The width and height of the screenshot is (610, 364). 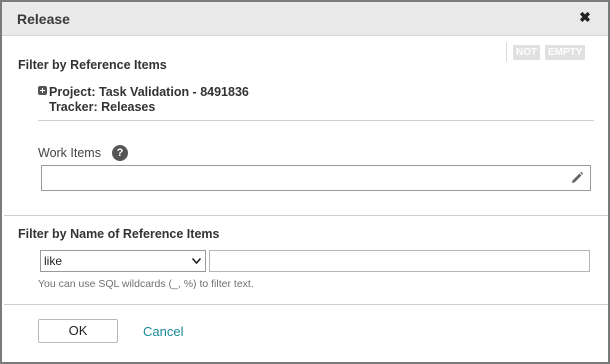 I want to click on operator-select: like, so click(x=123, y=261).